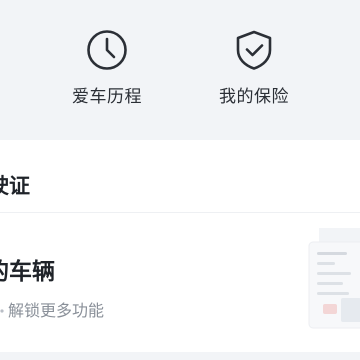 The width and height of the screenshot is (360, 360). What do you see at coordinates (107, 97) in the screenshot?
I see `car-history-label: 爱车历程` at bounding box center [107, 97].